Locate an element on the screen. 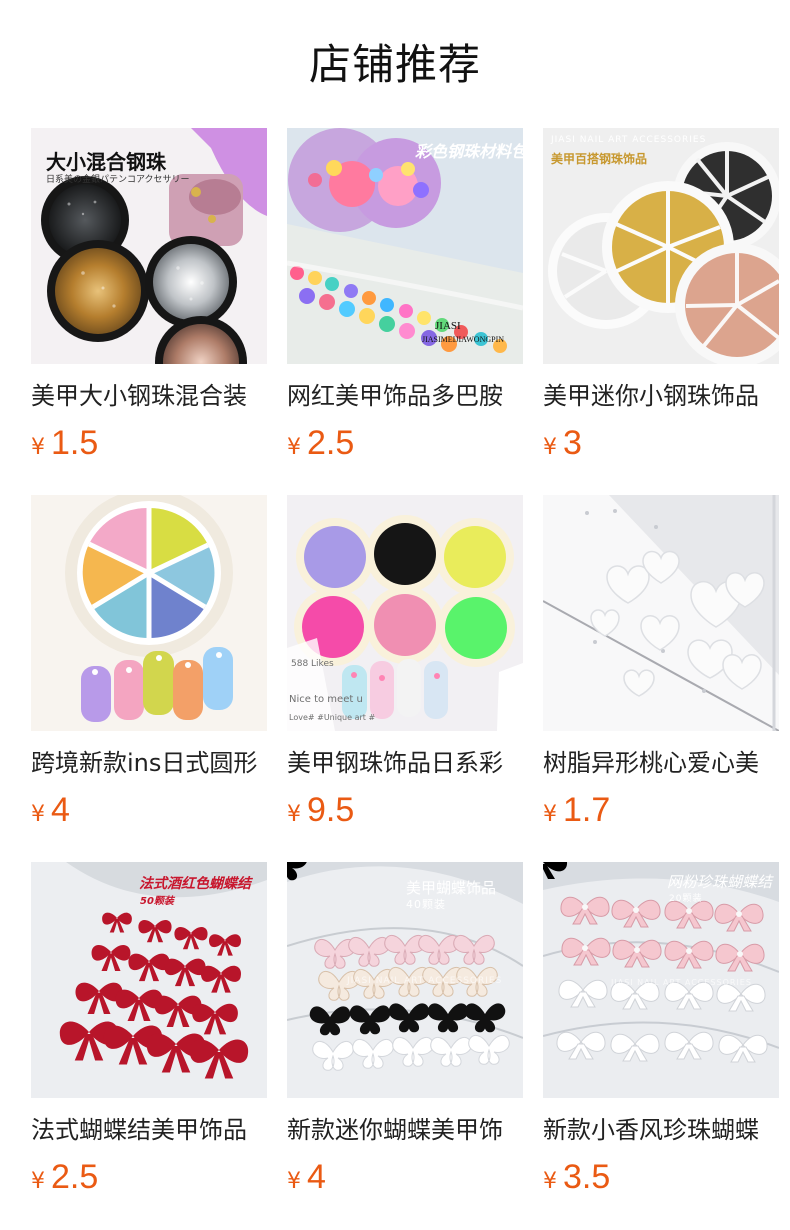 The height and width of the screenshot is (1230, 790). product-title: 新款迷你蝴蝶美甲饰 is located at coordinates (405, 1130).